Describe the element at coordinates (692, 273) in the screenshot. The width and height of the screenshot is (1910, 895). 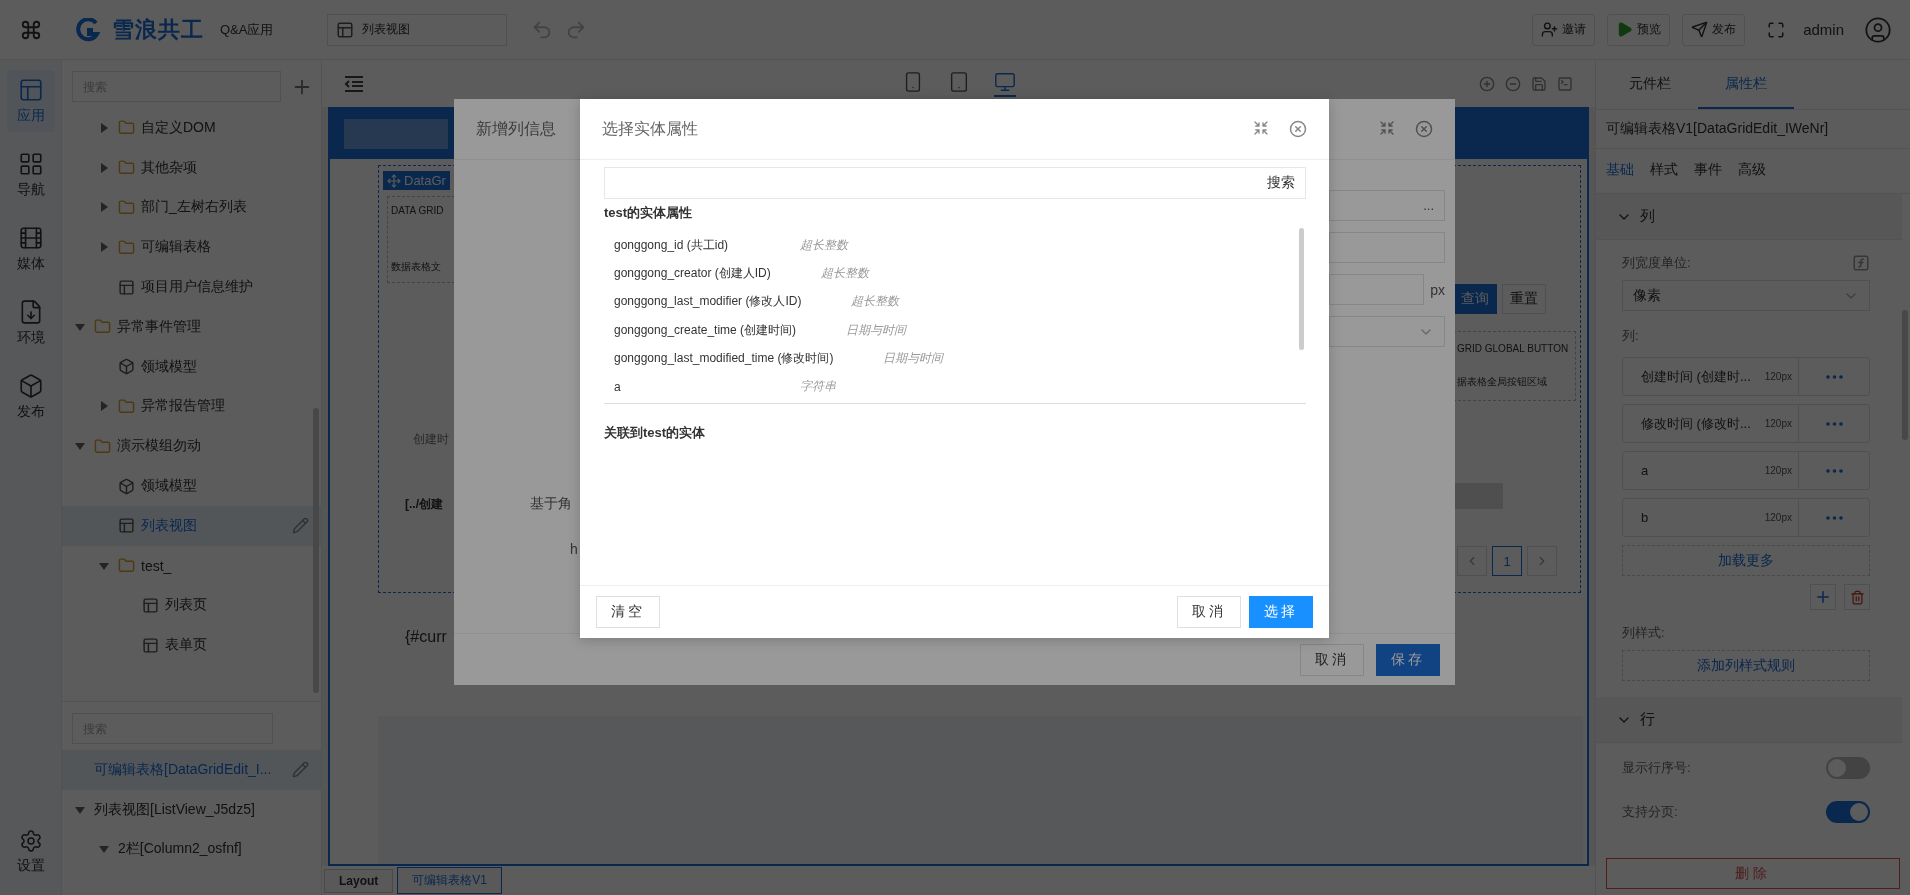
I see `attribute-name: gonggong_creator (创建人ID)` at that location.